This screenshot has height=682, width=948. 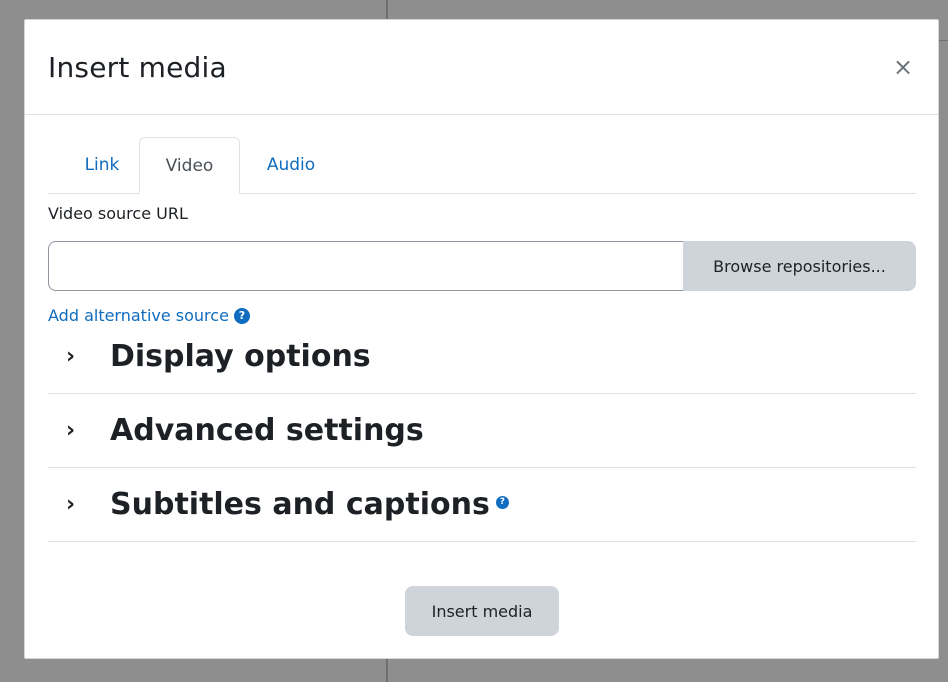 I want to click on section-title: Subtitles and captions, so click(x=300, y=504).